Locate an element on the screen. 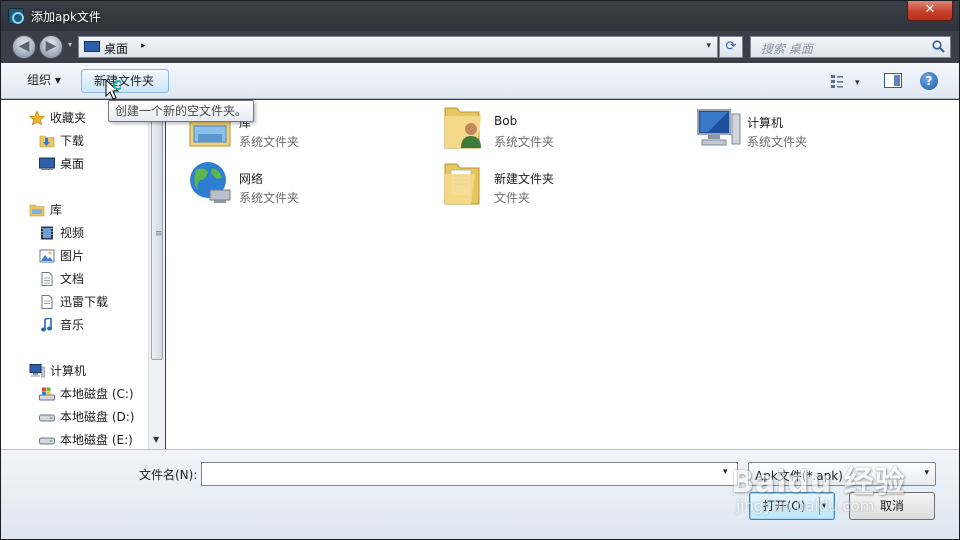 This screenshot has height=540, width=960. sidebar-item-label: 计算机 is located at coordinates (68, 371).